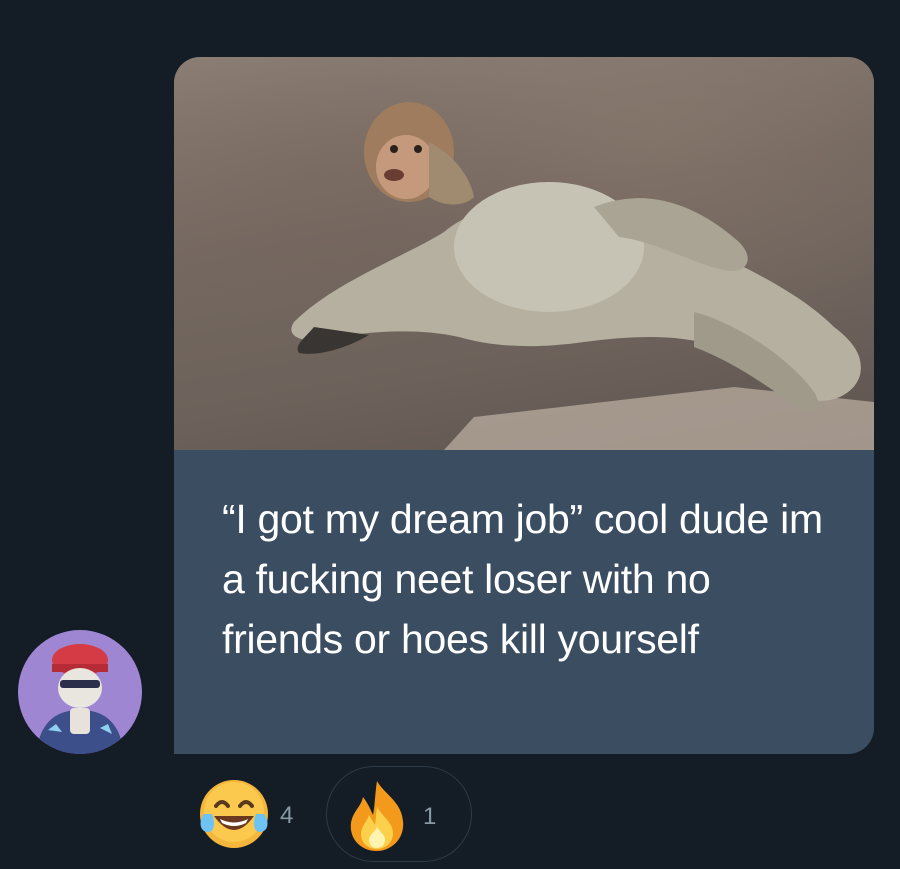 The image size is (900, 869). I want to click on laughing-tears-emoji-icon, so click(234, 814).